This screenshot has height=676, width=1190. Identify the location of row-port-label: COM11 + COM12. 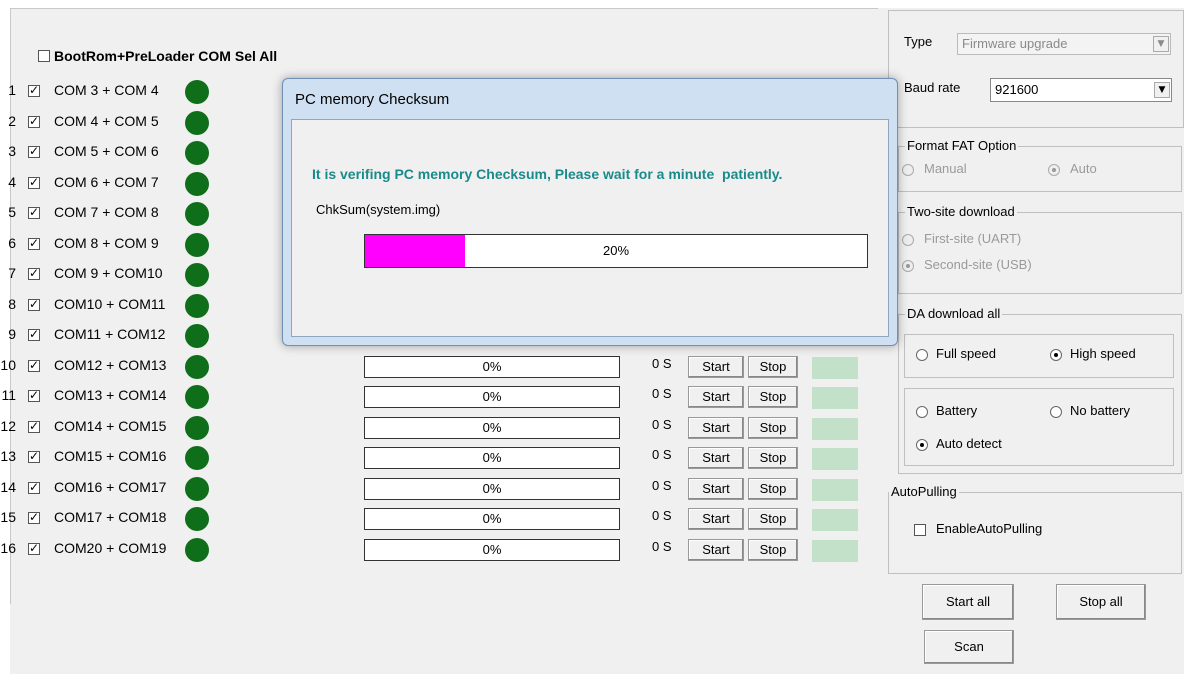
(110, 334).